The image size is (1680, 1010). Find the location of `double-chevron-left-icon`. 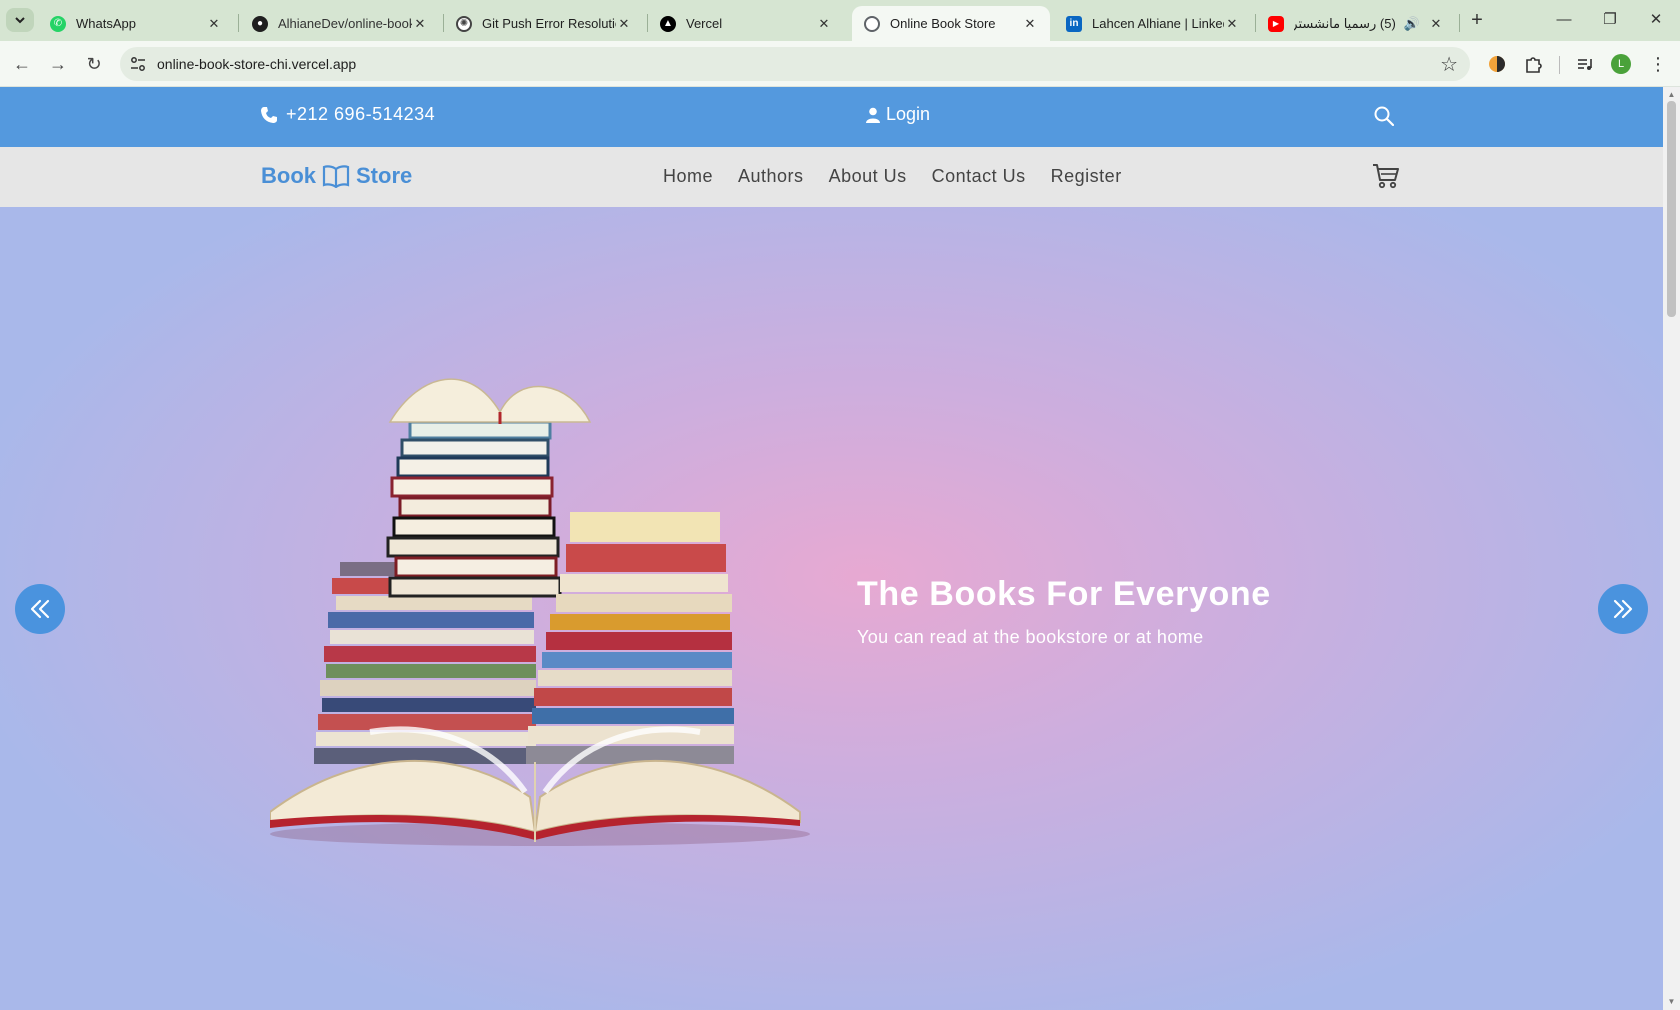

double-chevron-left-icon is located at coordinates (40, 609).